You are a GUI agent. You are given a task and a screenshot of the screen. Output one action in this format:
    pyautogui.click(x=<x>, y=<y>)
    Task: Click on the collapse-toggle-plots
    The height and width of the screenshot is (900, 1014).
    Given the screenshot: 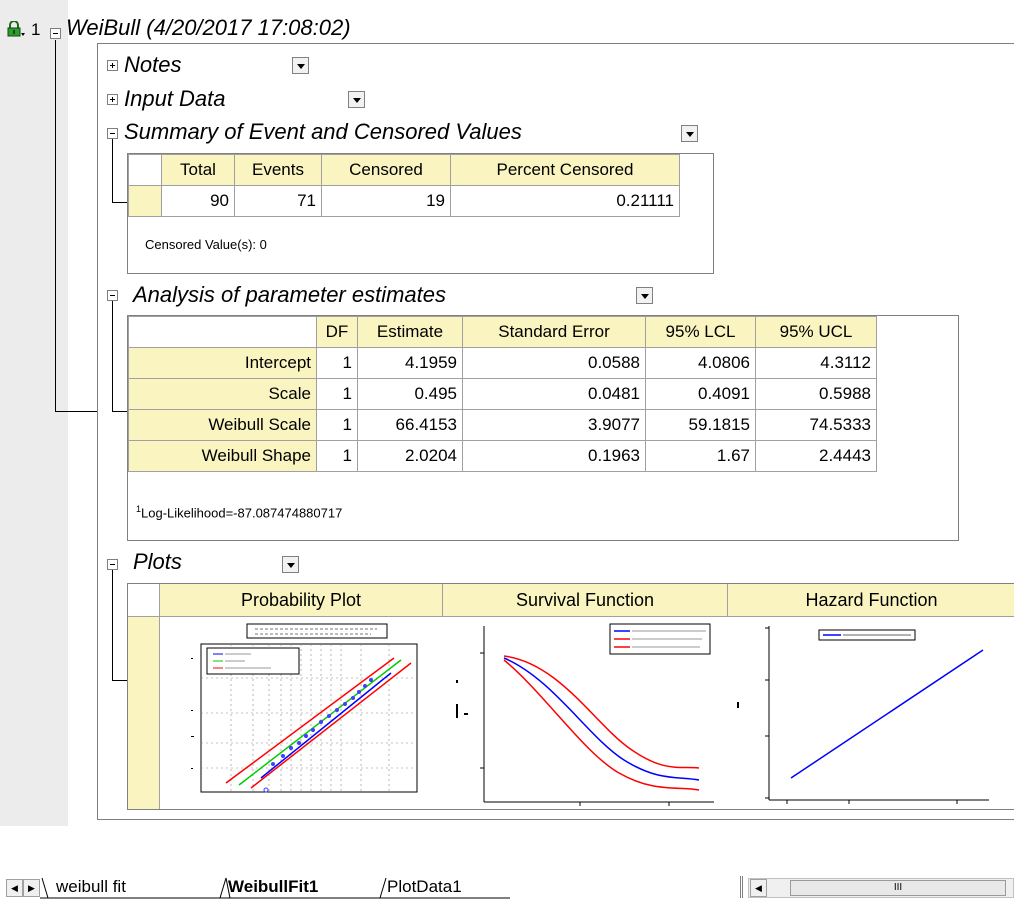 What is the action you would take?
    pyautogui.click(x=112, y=564)
    